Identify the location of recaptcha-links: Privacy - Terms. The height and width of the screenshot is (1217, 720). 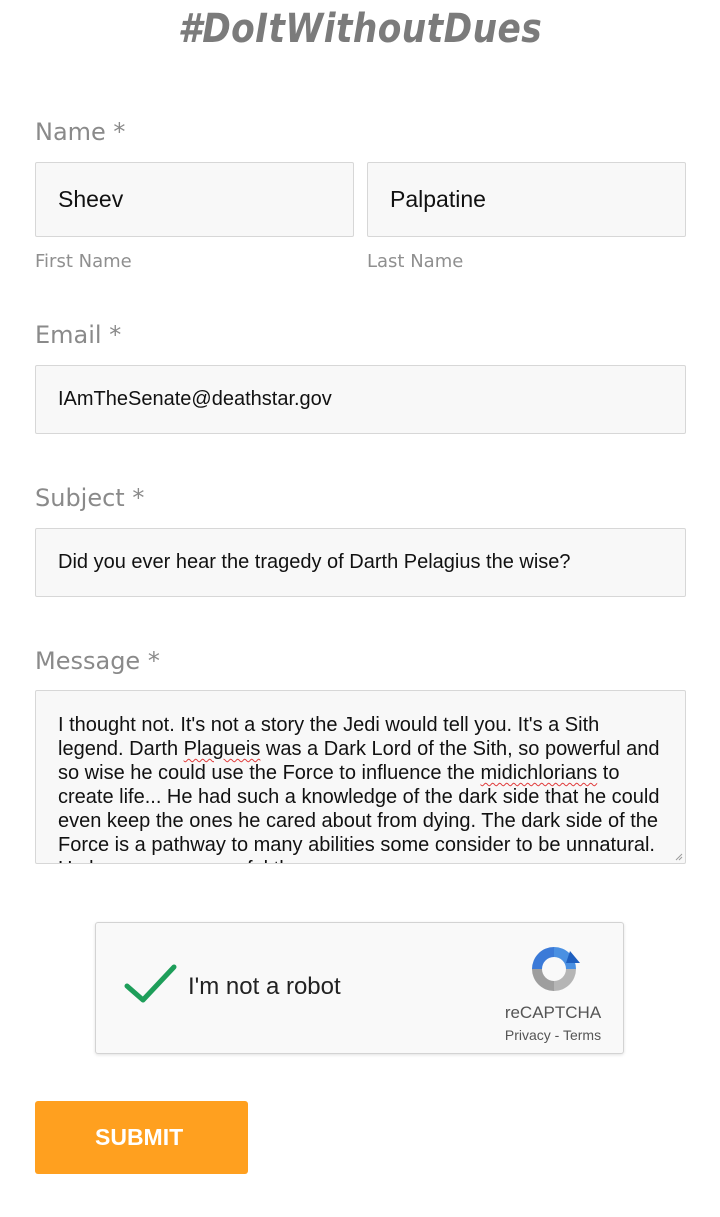
(553, 1035).